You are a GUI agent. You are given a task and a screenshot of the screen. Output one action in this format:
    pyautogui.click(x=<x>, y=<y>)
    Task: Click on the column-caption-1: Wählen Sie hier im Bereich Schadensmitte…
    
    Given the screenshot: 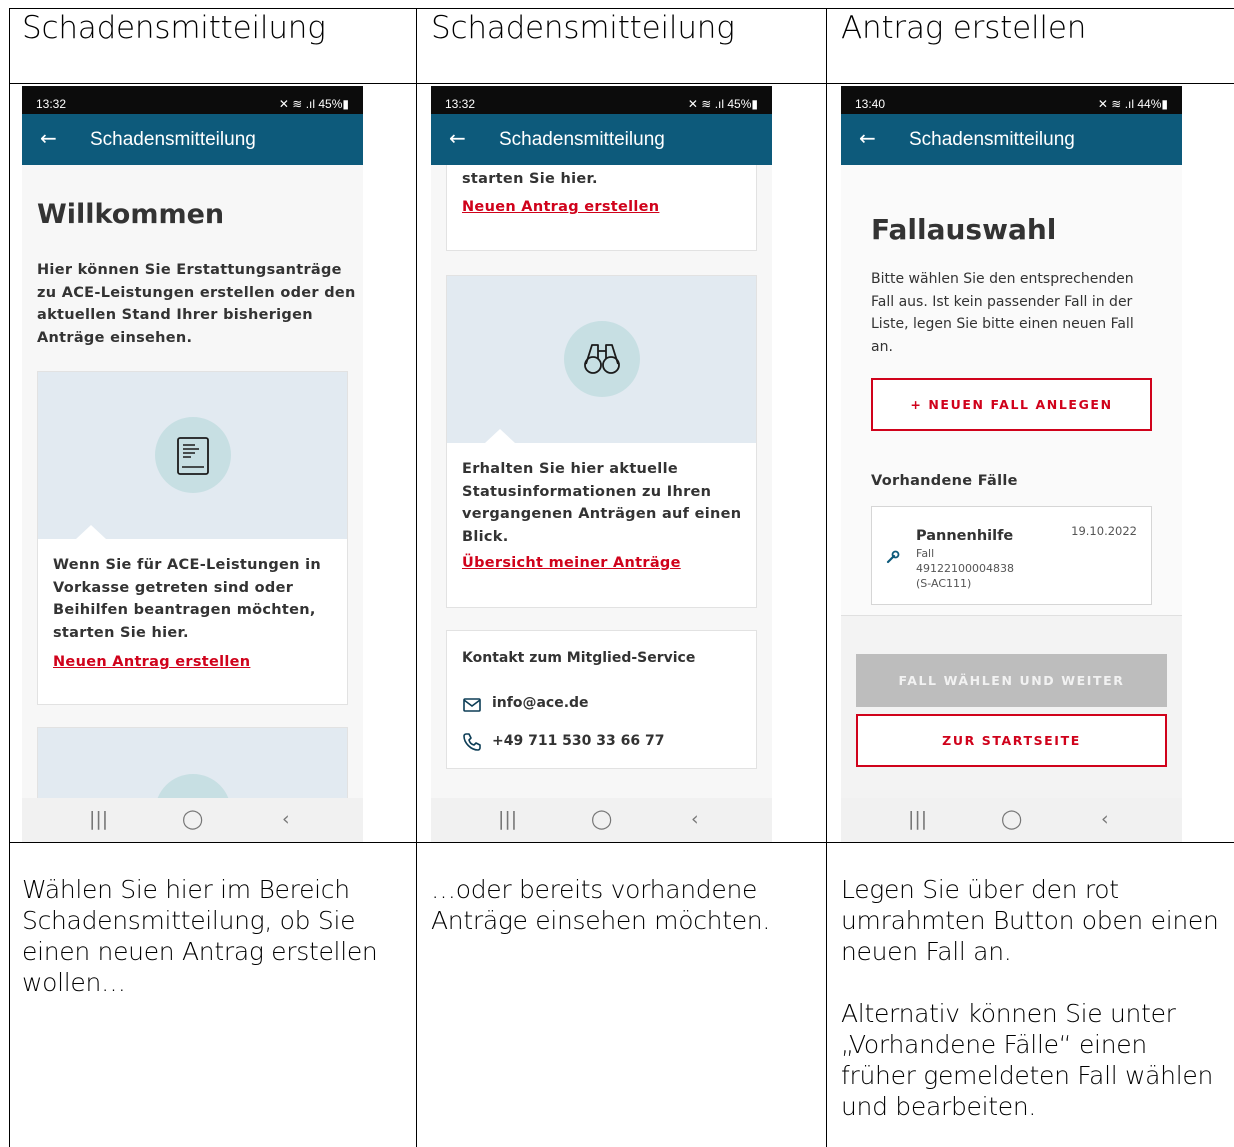 What is the action you would take?
    pyautogui.click(x=200, y=936)
    